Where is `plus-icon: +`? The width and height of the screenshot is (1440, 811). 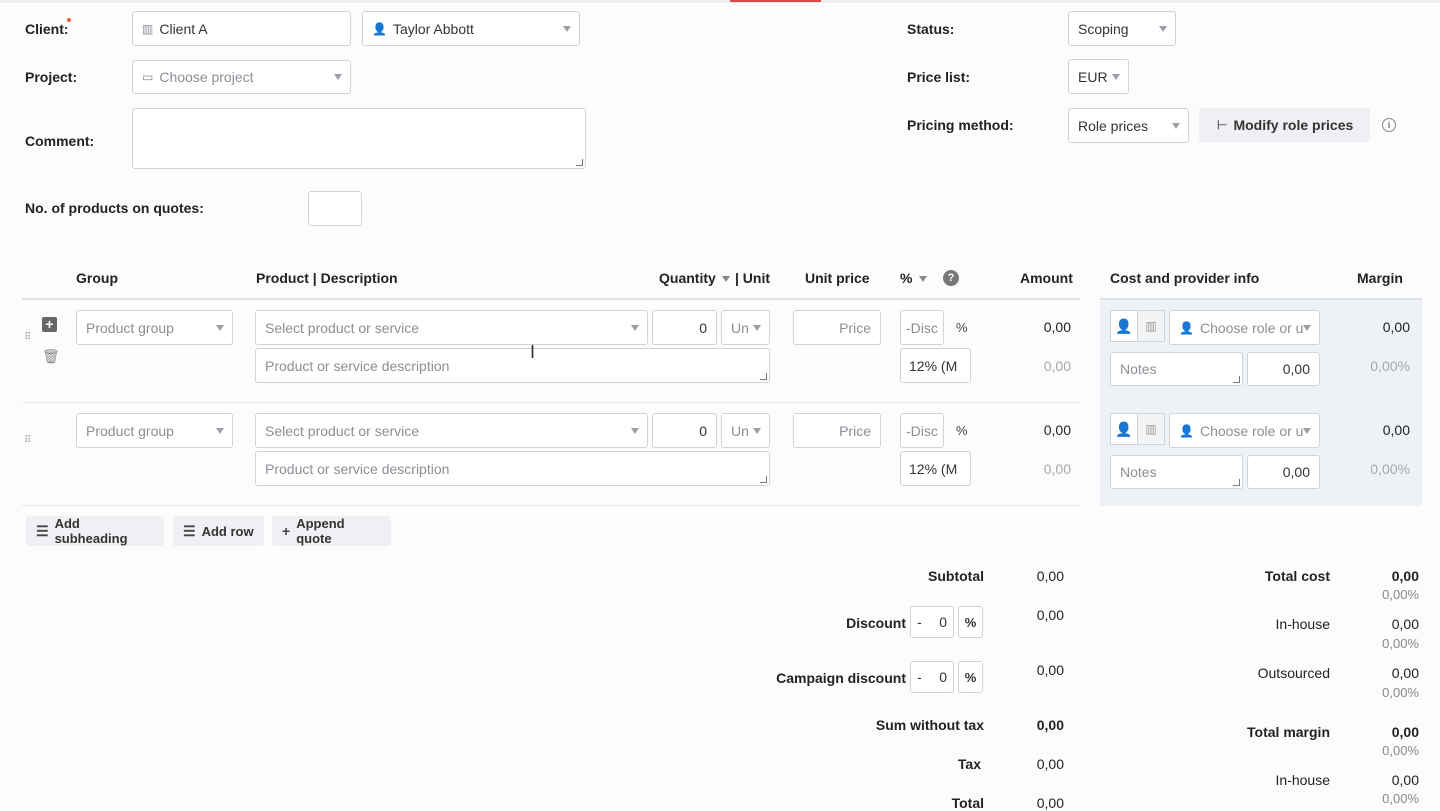
plus-icon: + is located at coordinates (286, 531).